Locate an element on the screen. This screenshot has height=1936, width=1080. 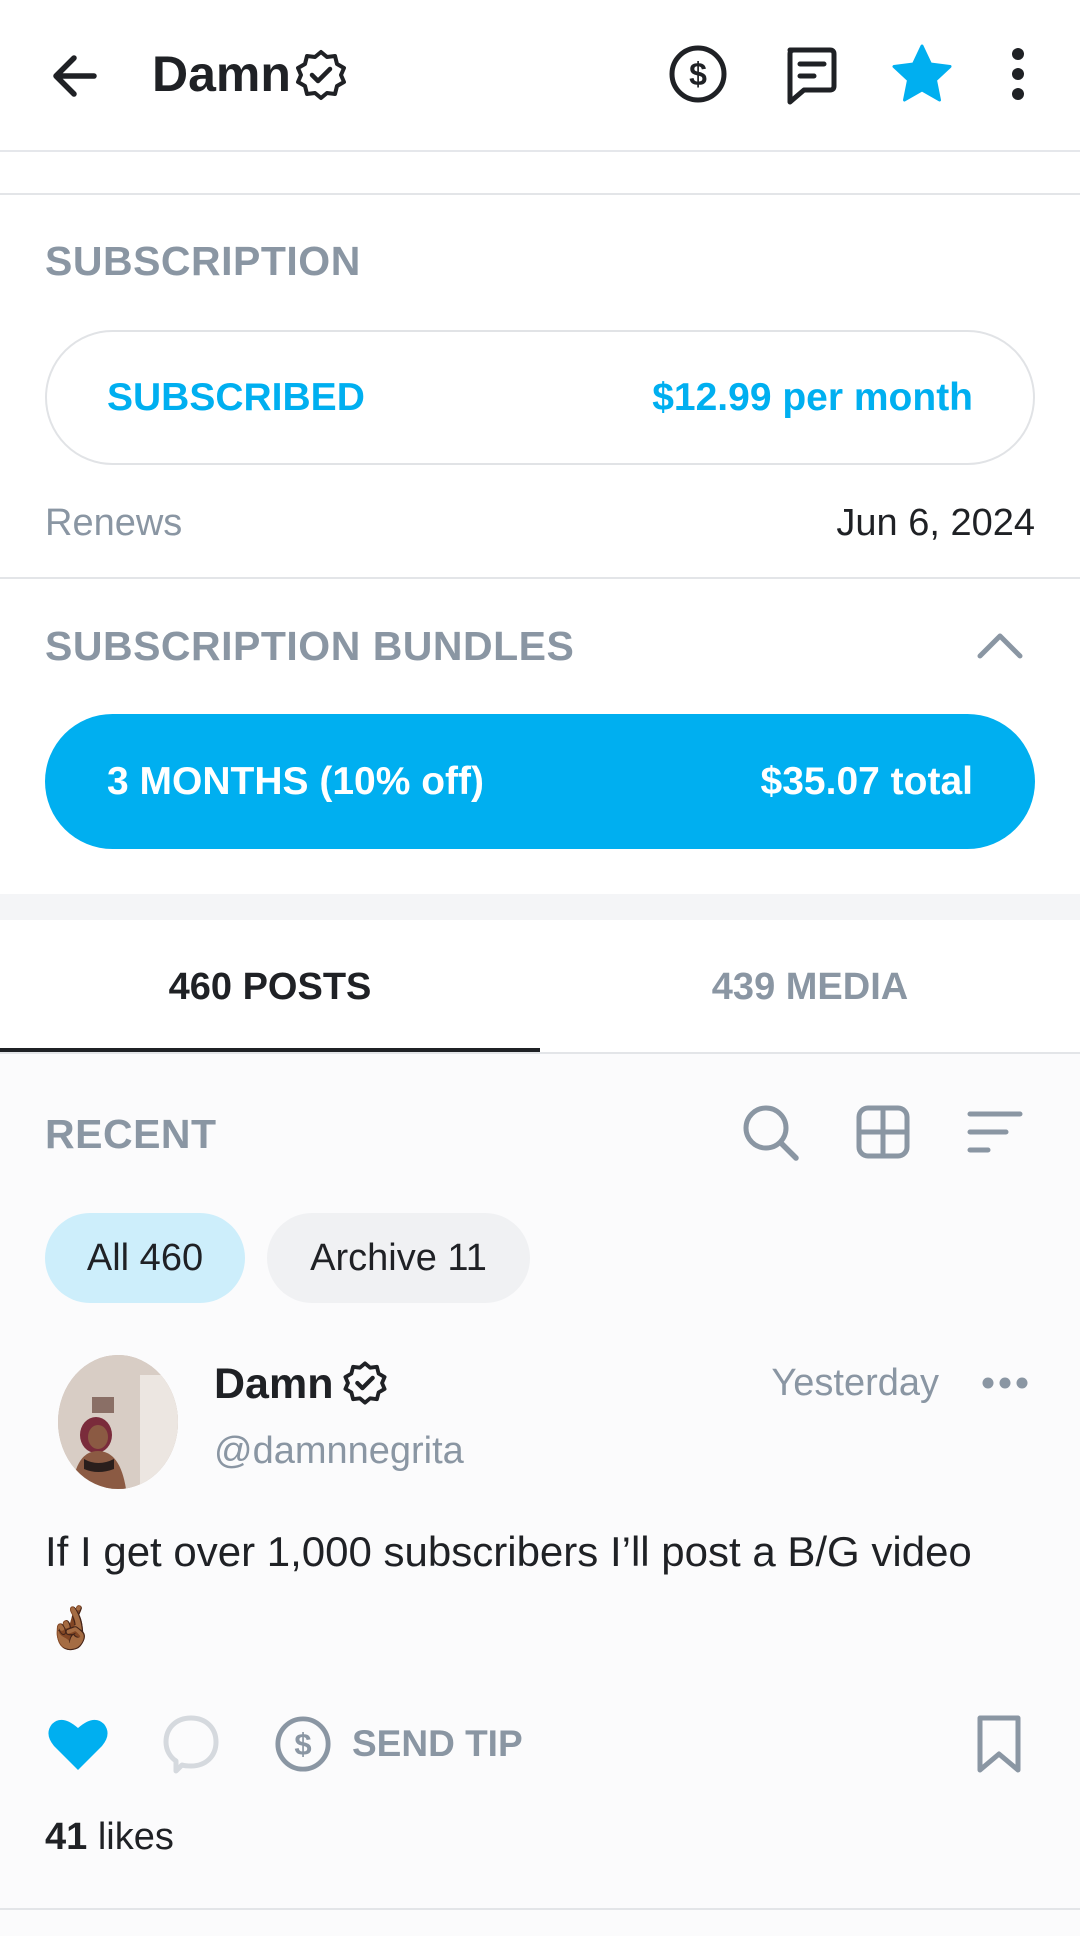
avatar is located at coordinates (118, 1422).